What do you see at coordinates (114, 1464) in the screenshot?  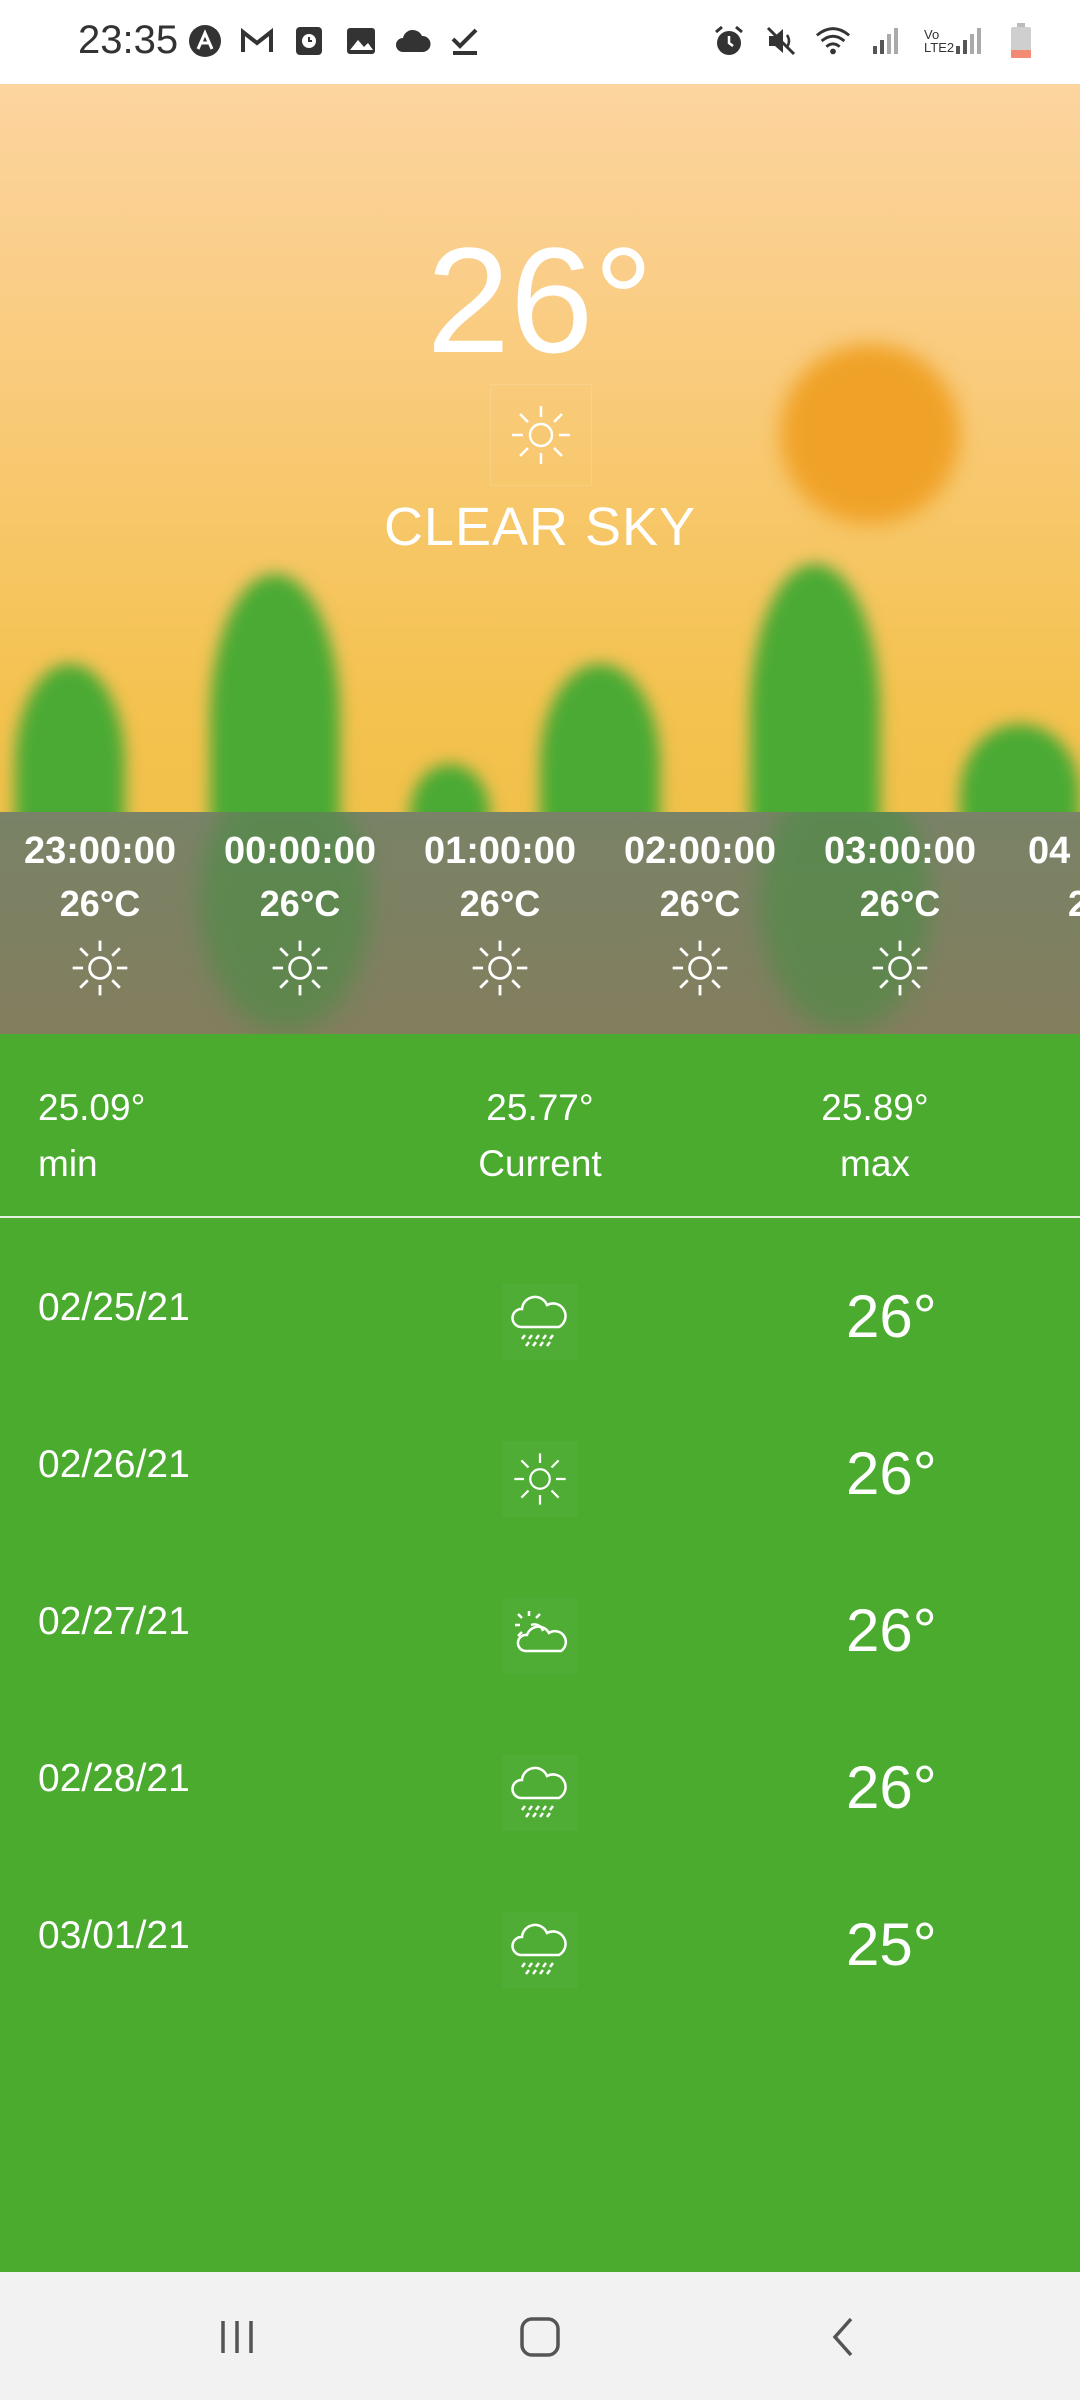 I see `forecast-date: 02/26/21` at bounding box center [114, 1464].